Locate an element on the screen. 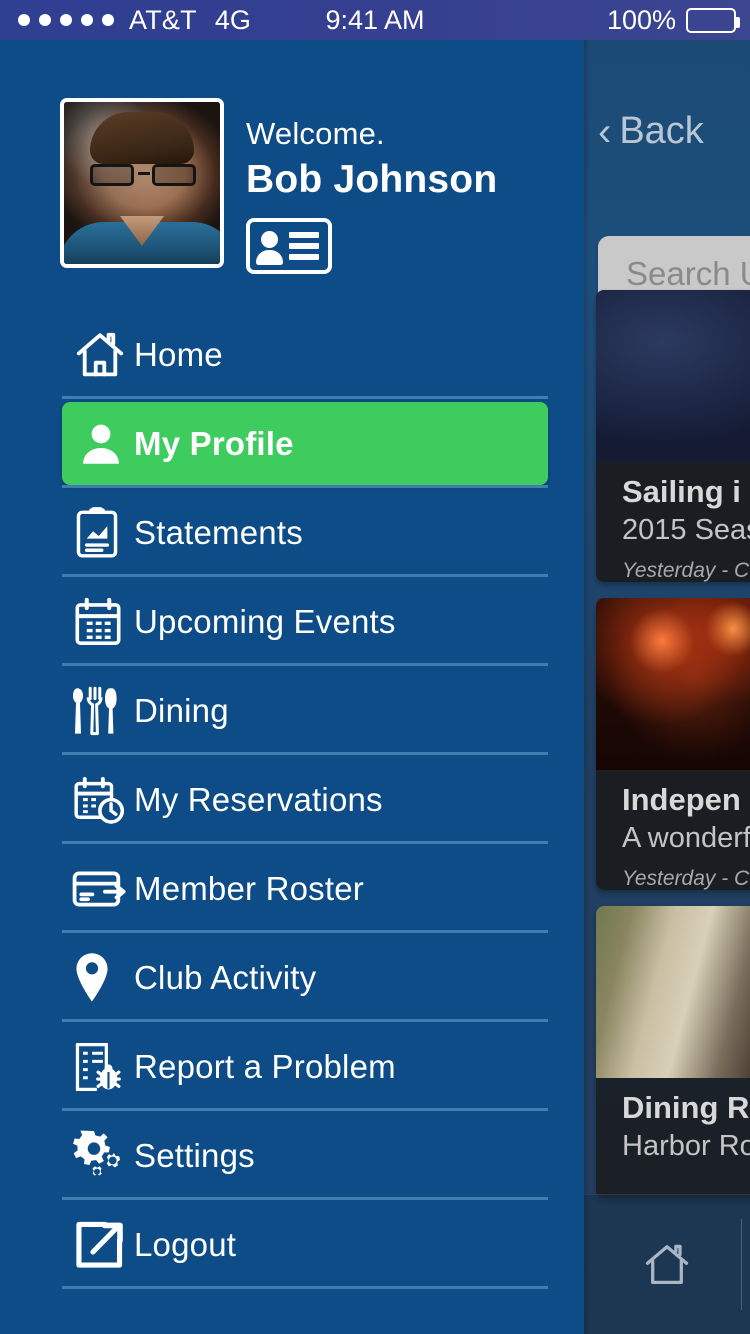 This screenshot has width=750, height=1334. sidebar-item-club-activity-inner: Club Activity is located at coordinates (305, 977).